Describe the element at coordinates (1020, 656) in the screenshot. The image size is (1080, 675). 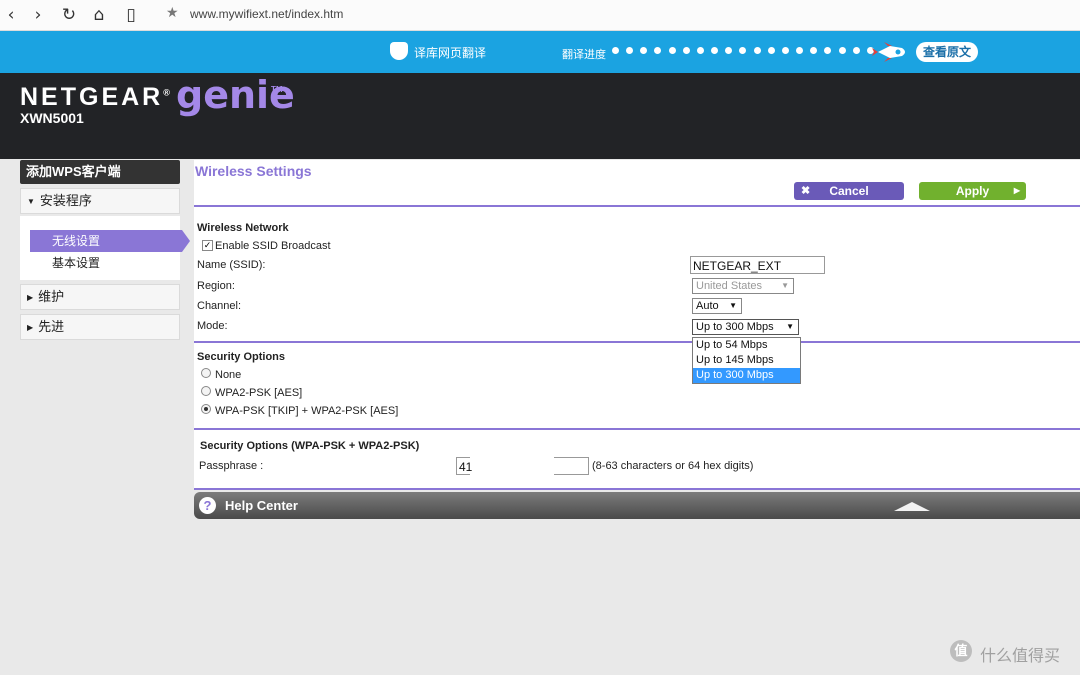
I see `watermark-text: 什么值得买` at that location.